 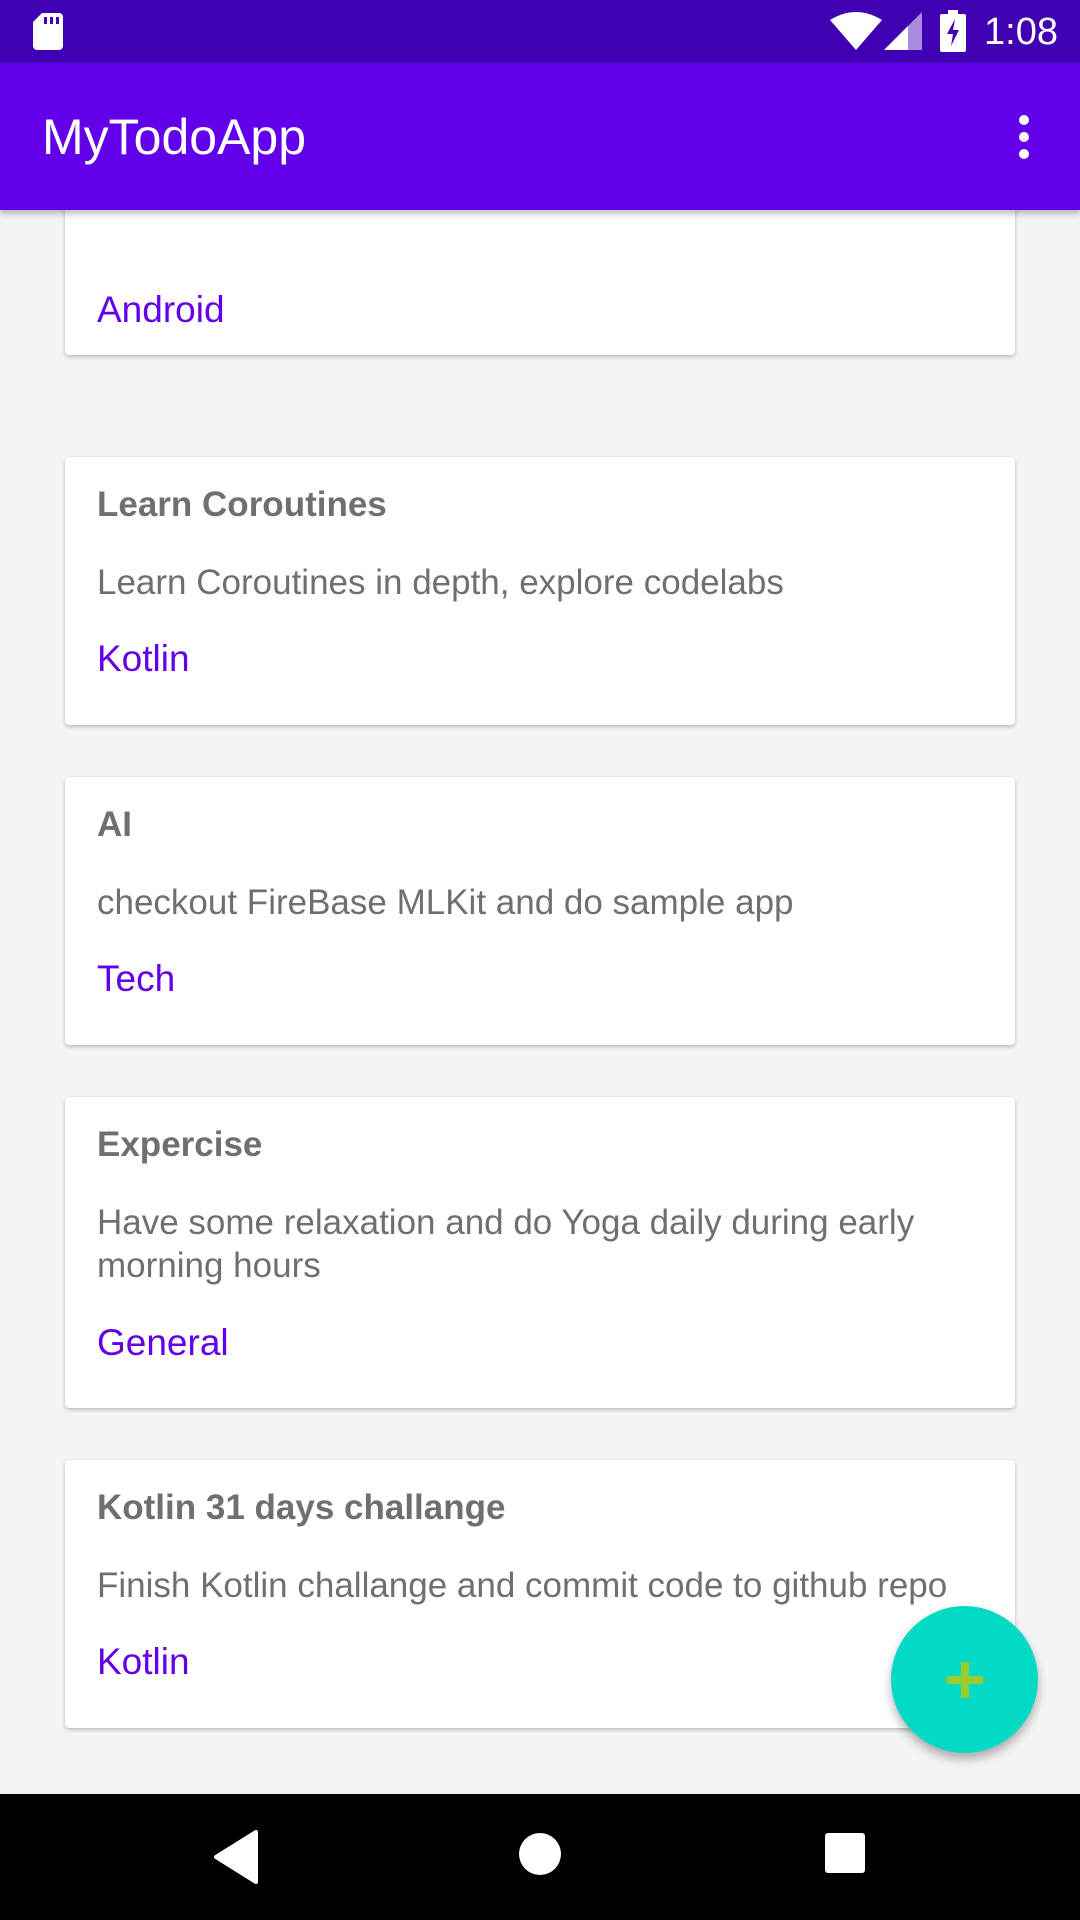 I want to click on status-bar: 1:08, so click(x=540, y=31).